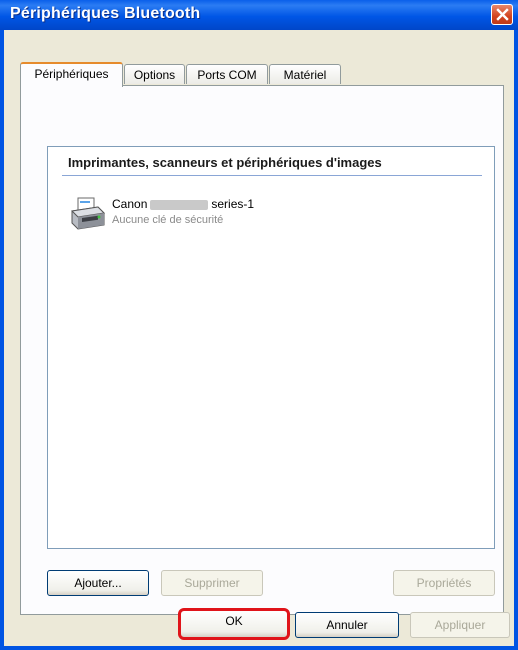 The width and height of the screenshot is (518, 650). Describe the element at coordinates (179, 204) in the screenshot. I see `redacted-model` at that location.